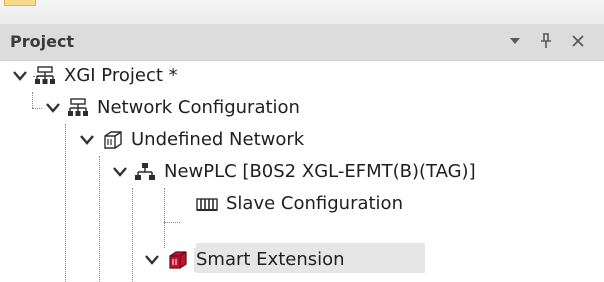 The width and height of the screenshot is (604, 282). What do you see at coordinates (302, 42) in the screenshot?
I see `project-panel-header: Project` at bounding box center [302, 42].